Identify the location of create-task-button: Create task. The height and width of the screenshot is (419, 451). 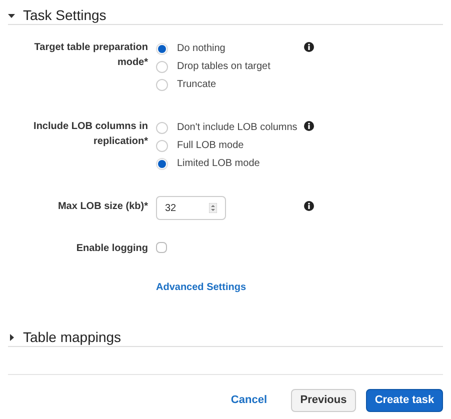
(404, 400).